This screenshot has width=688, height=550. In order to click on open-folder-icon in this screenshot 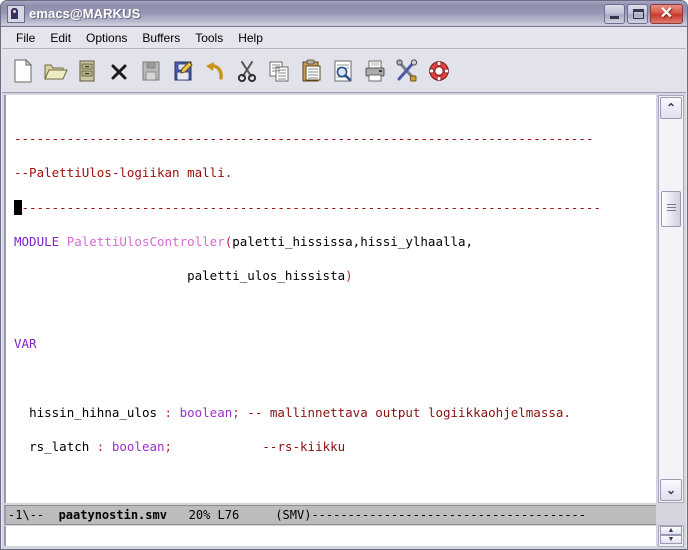, I will do `click(55, 71)`.